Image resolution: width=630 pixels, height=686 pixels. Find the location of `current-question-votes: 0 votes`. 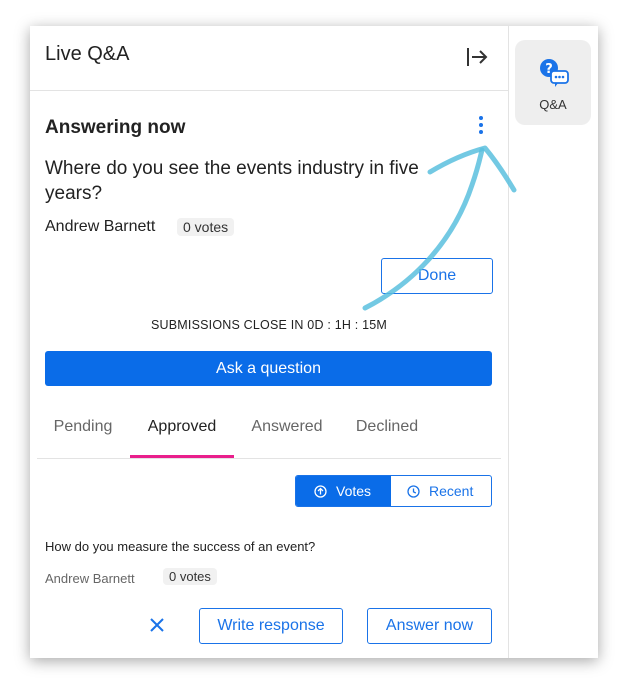

current-question-votes: 0 votes is located at coordinates (206, 227).